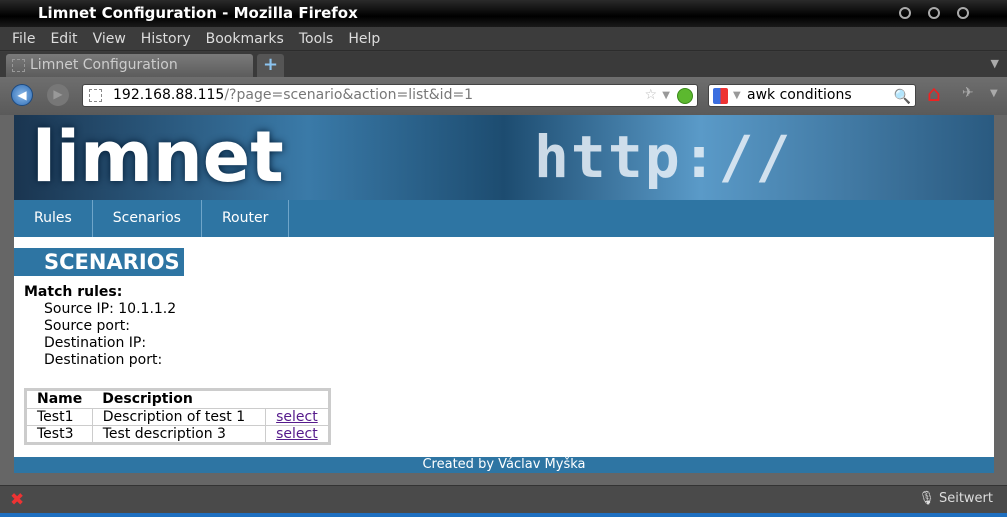  Describe the element at coordinates (198, 13) in the screenshot. I see `window-title: Limnet Configuration - Mozilla Firefox` at that location.